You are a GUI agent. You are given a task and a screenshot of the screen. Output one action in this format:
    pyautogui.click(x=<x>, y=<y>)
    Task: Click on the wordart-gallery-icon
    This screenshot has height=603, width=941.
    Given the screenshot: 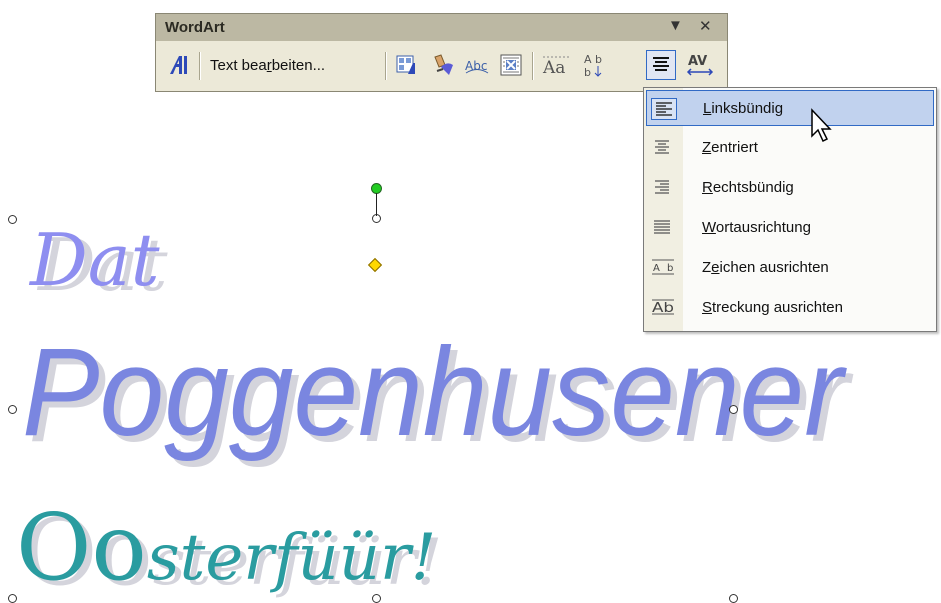 What is the action you would take?
    pyautogui.click(x=407, y=65)
    